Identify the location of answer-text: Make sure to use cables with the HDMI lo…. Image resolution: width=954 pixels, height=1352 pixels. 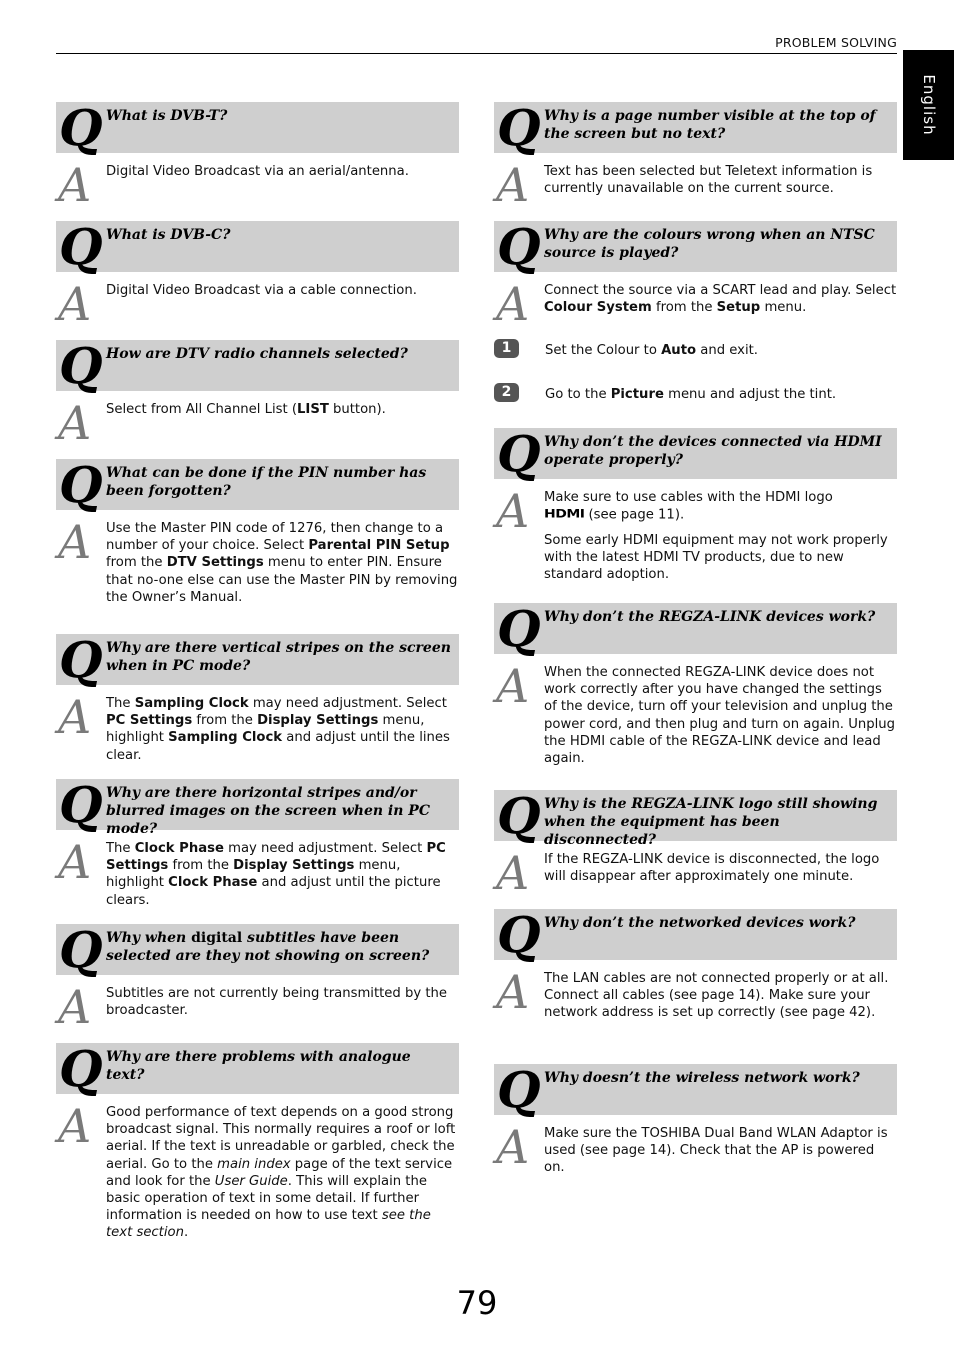
(688, 506).